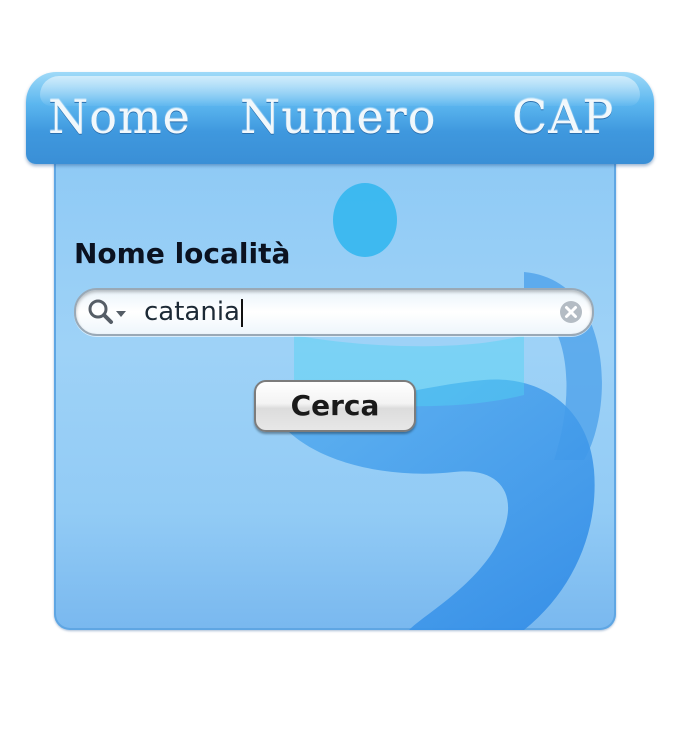 The width and height of the screenshot is (680, 752). What do you see at coordinates (242, 312) in the screenshot?
I see `text-caret` at bounding box center [242, 312].